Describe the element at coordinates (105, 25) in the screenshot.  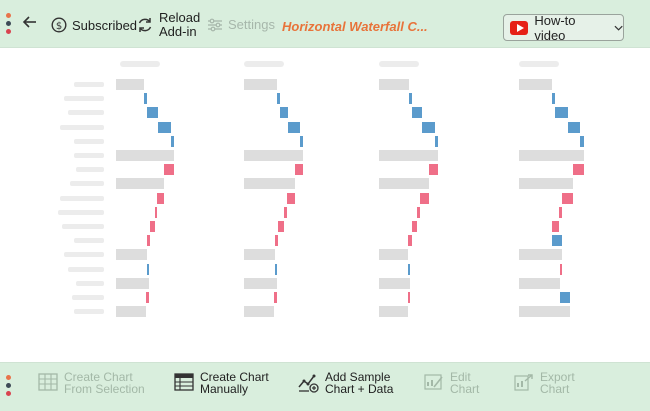
I see `subscribed-label: Subscribed` at that location.